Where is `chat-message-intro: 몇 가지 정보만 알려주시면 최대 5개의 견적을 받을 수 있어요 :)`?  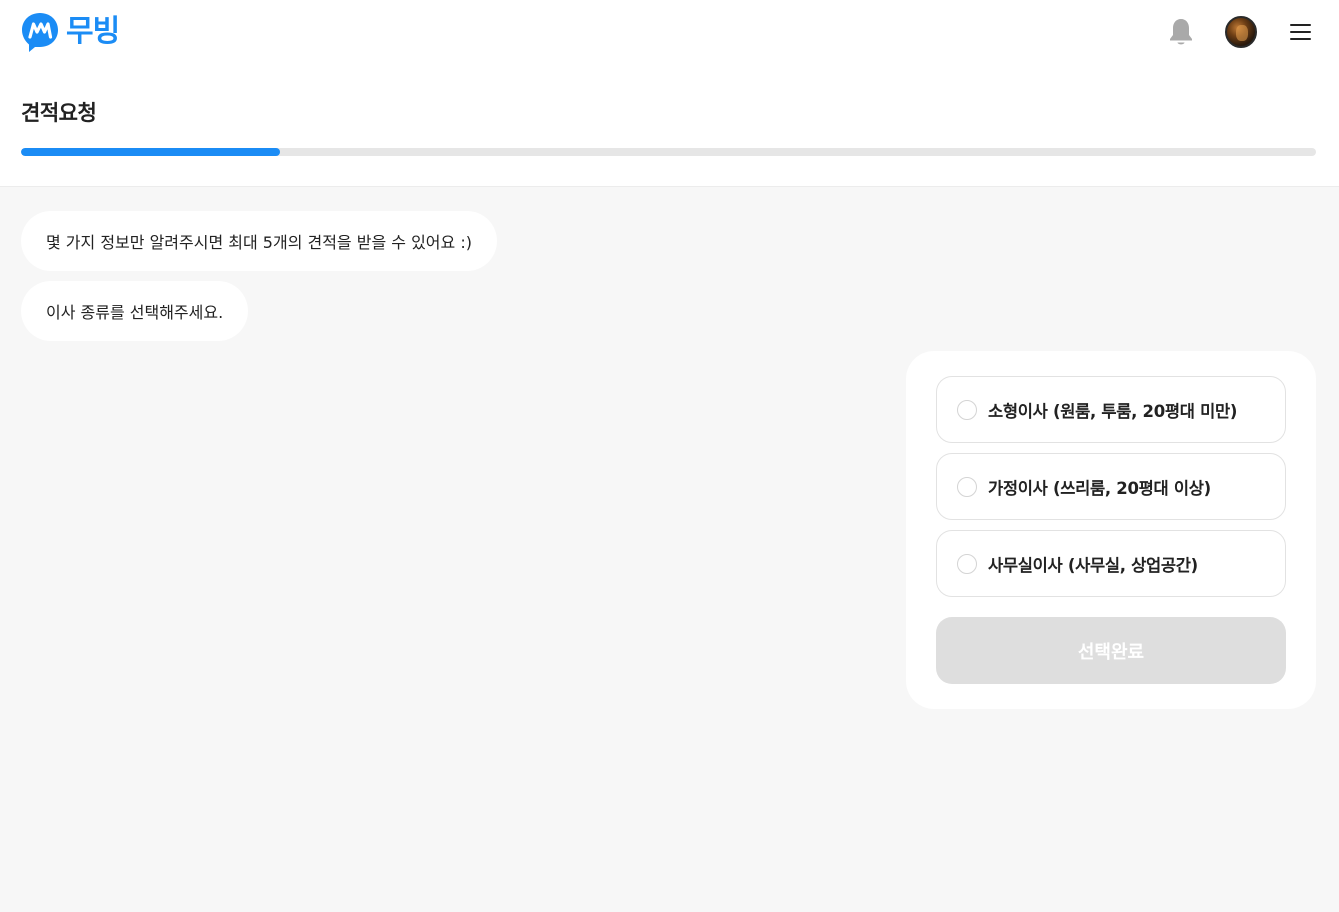 chat-message-intro: 몇 가지 정보만 알려주시면 최대 5개의 견적을 받을 수 있어요 :) is located at coordinates (259, 241).